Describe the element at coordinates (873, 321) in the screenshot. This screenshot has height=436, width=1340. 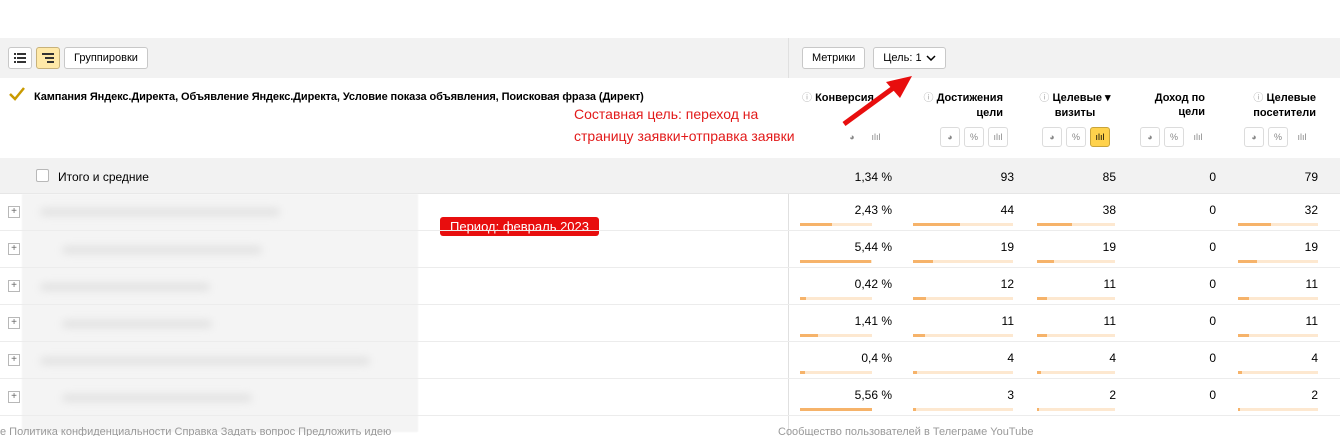
I see `cell-value: 1,41 %` at that location.